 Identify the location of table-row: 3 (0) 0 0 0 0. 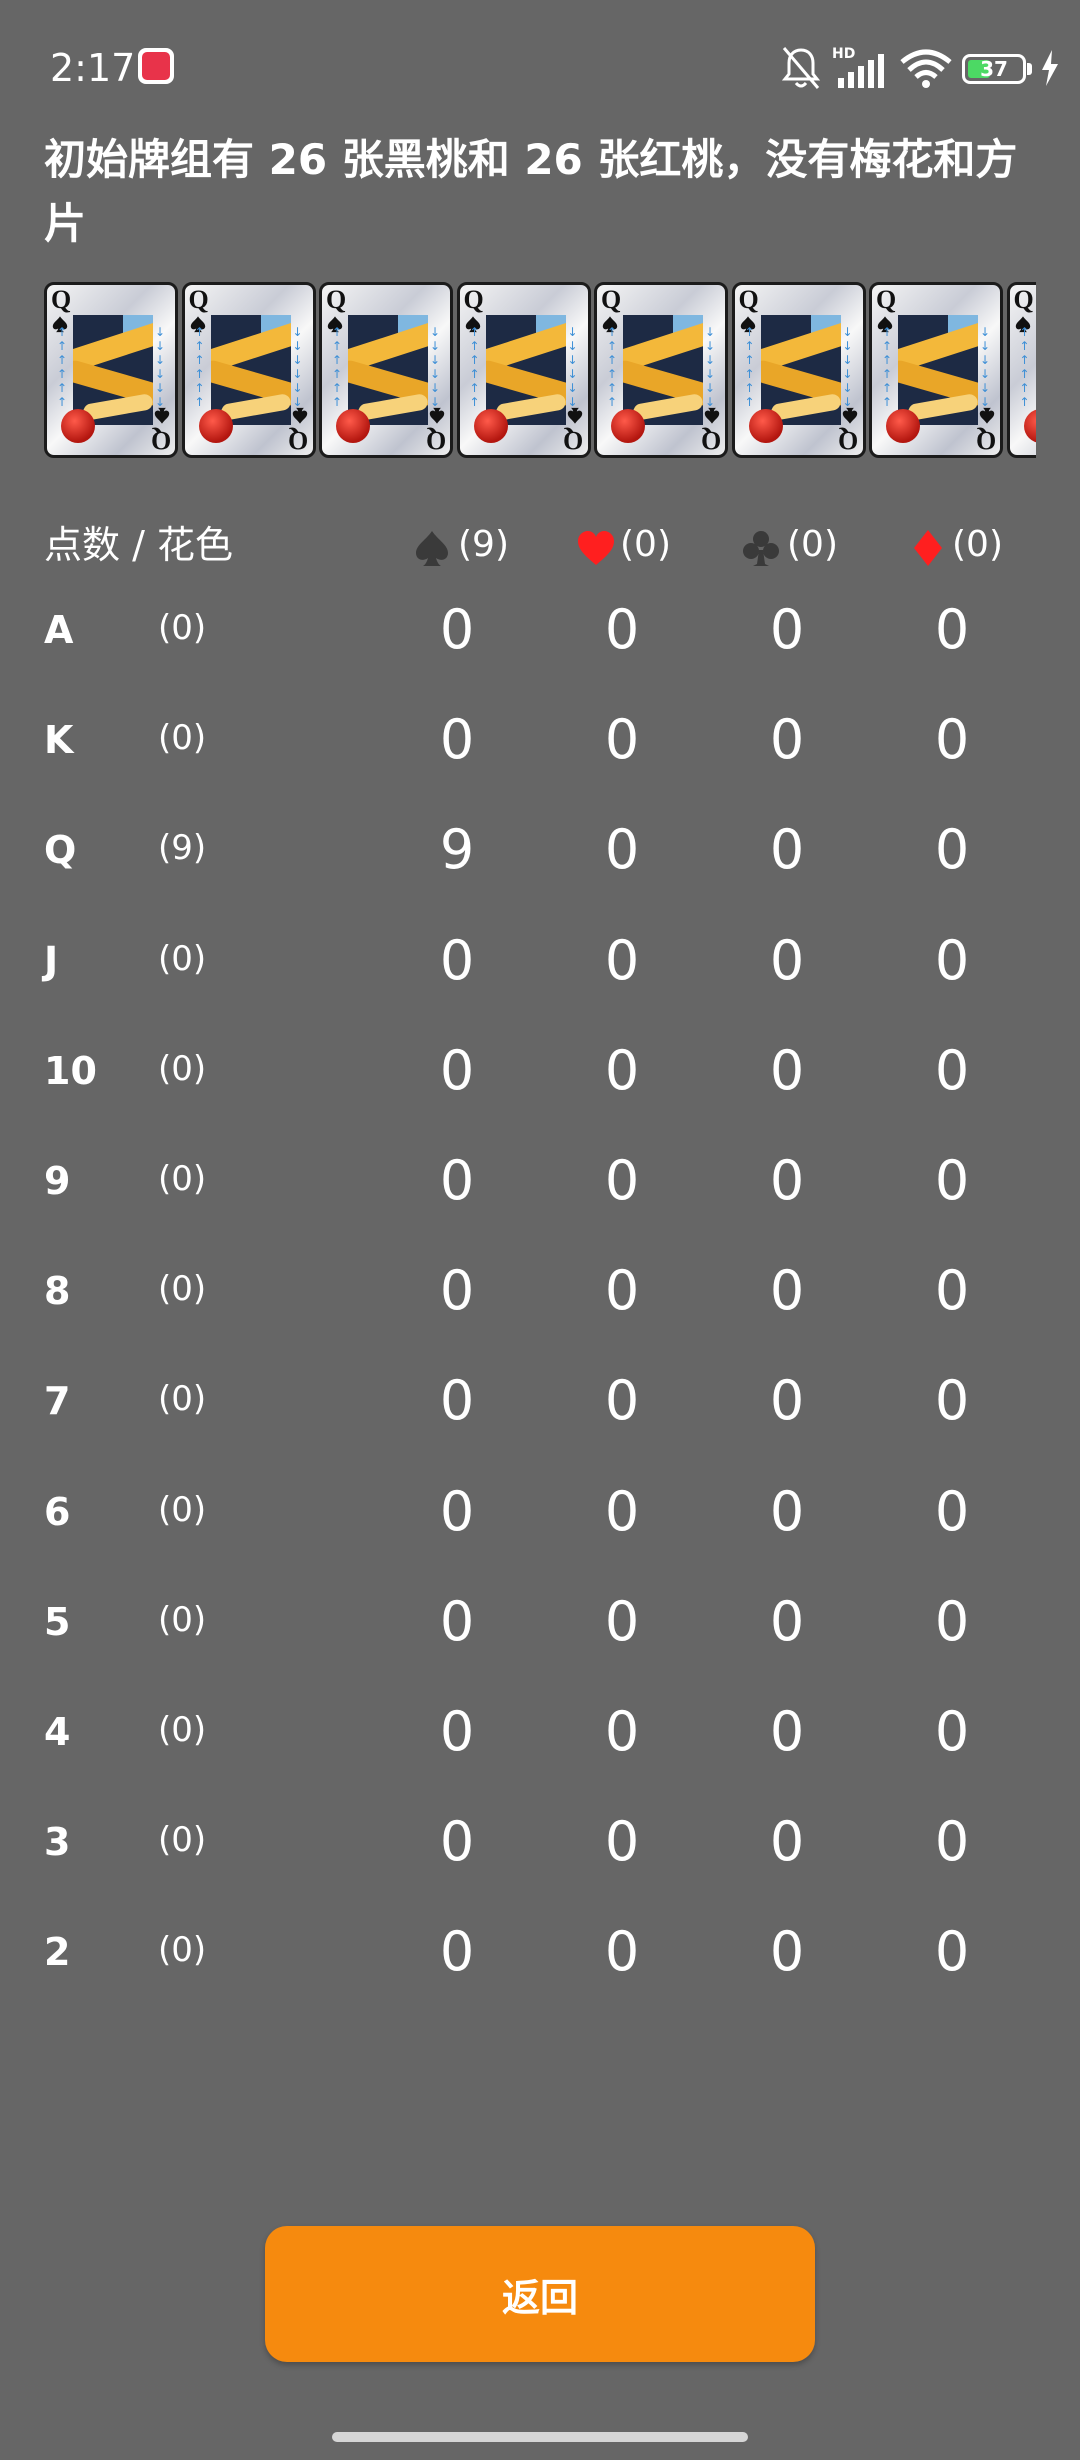
(540, 1842).